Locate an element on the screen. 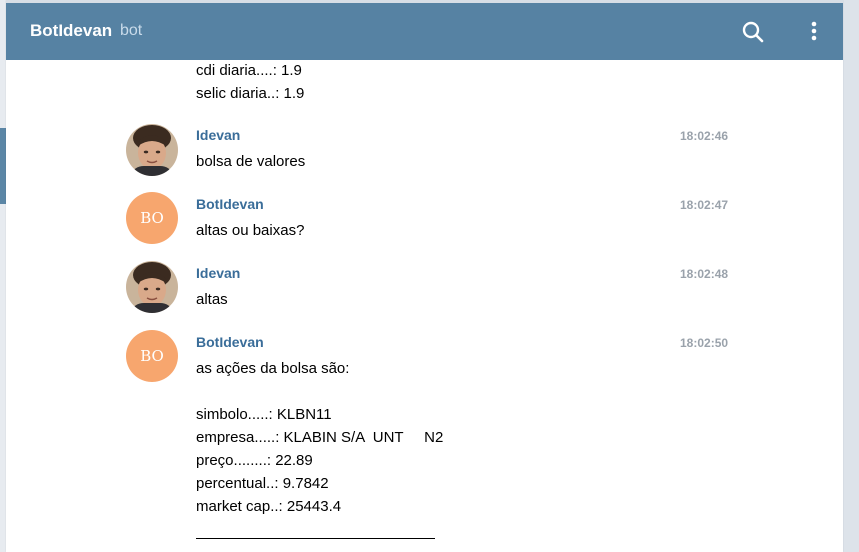 The image size is (859, 552). chat-title: BotIdevan is located at coordinates (71, 31).